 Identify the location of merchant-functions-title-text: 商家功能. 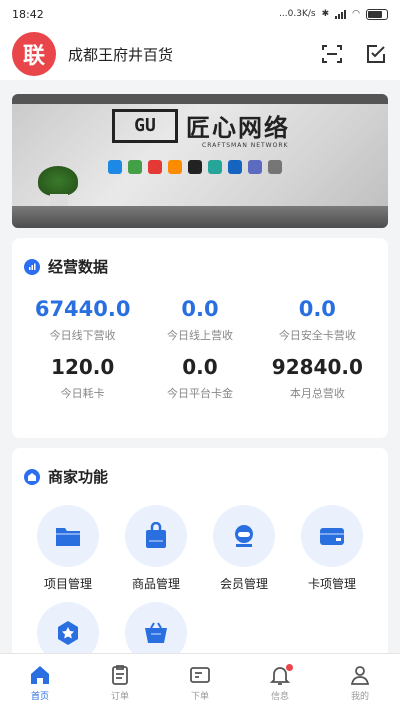
(78, 477).